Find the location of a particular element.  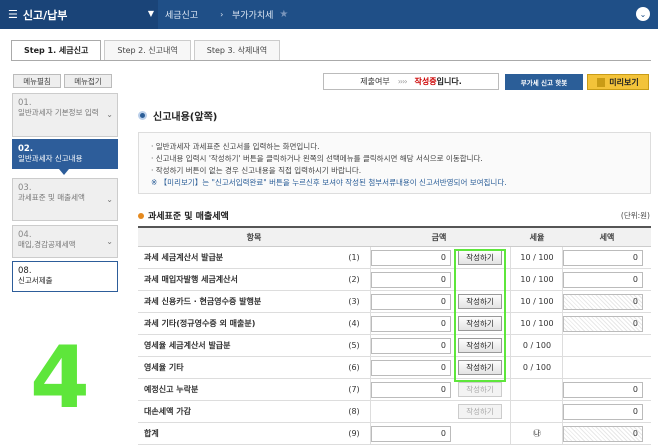

table-row: 과세 기타(정규영수증 외 매출분) (4) 0 작성하기 10 / 100 0 is located at coordinates (394, 324).